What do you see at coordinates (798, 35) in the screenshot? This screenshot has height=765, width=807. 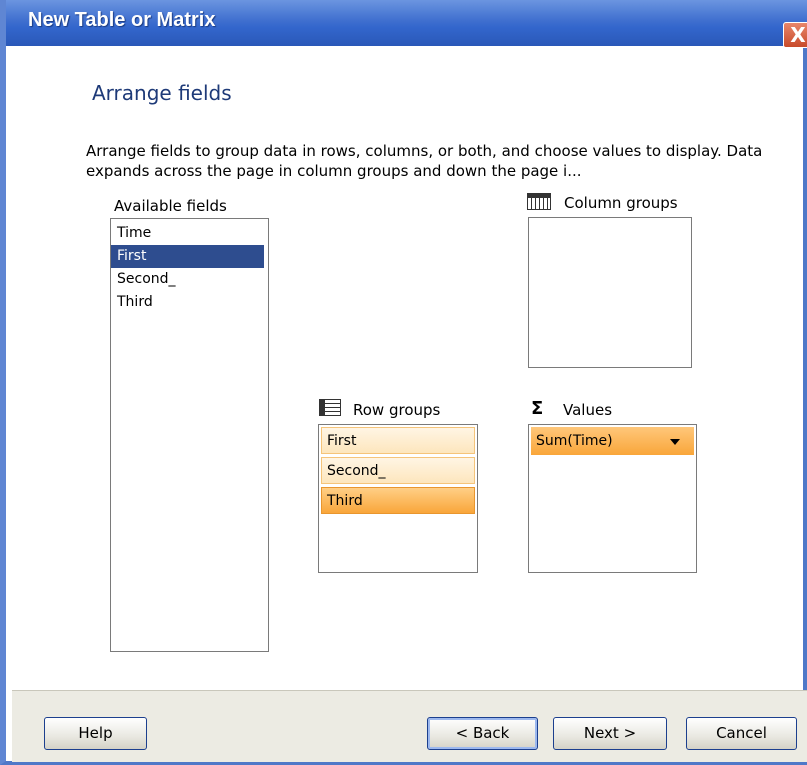 I see `close-icon: X` at bounding box center [798, 35].